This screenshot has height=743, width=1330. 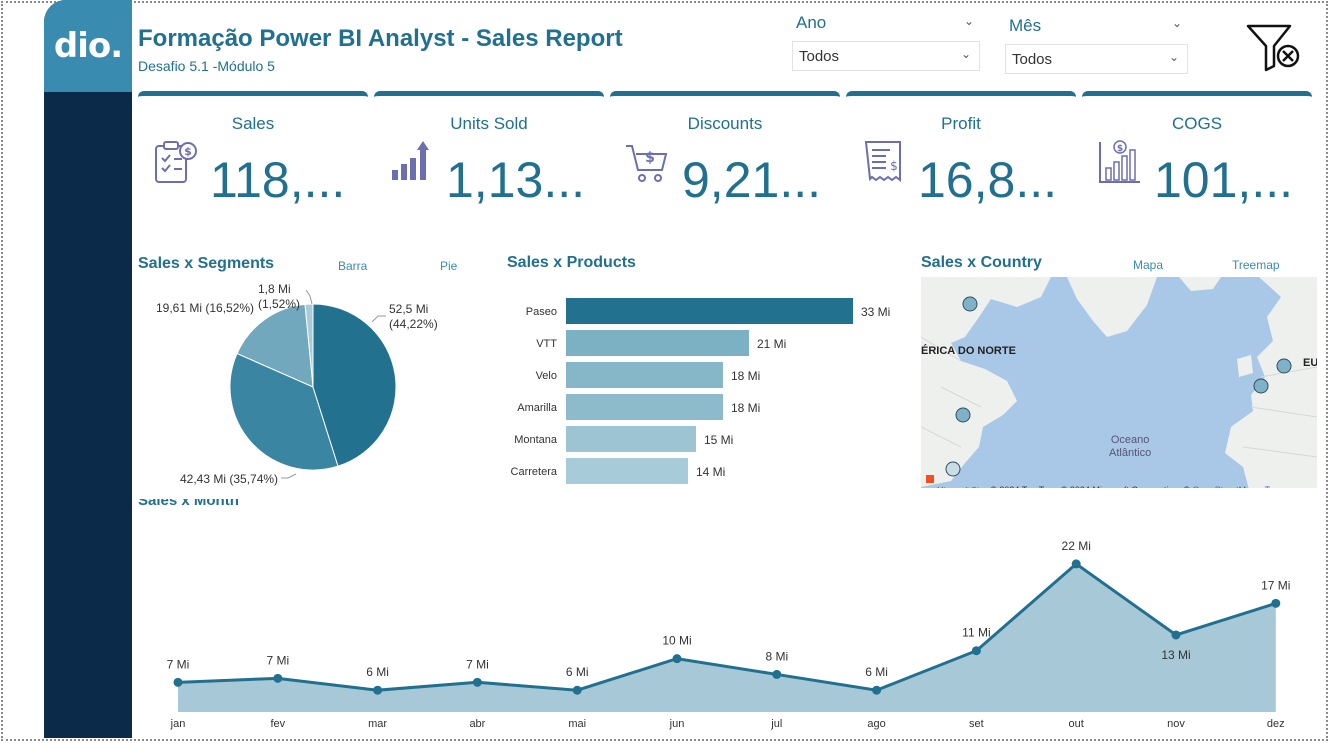 I want to click on x-tick-label: fev, so click(x=277, y=724).